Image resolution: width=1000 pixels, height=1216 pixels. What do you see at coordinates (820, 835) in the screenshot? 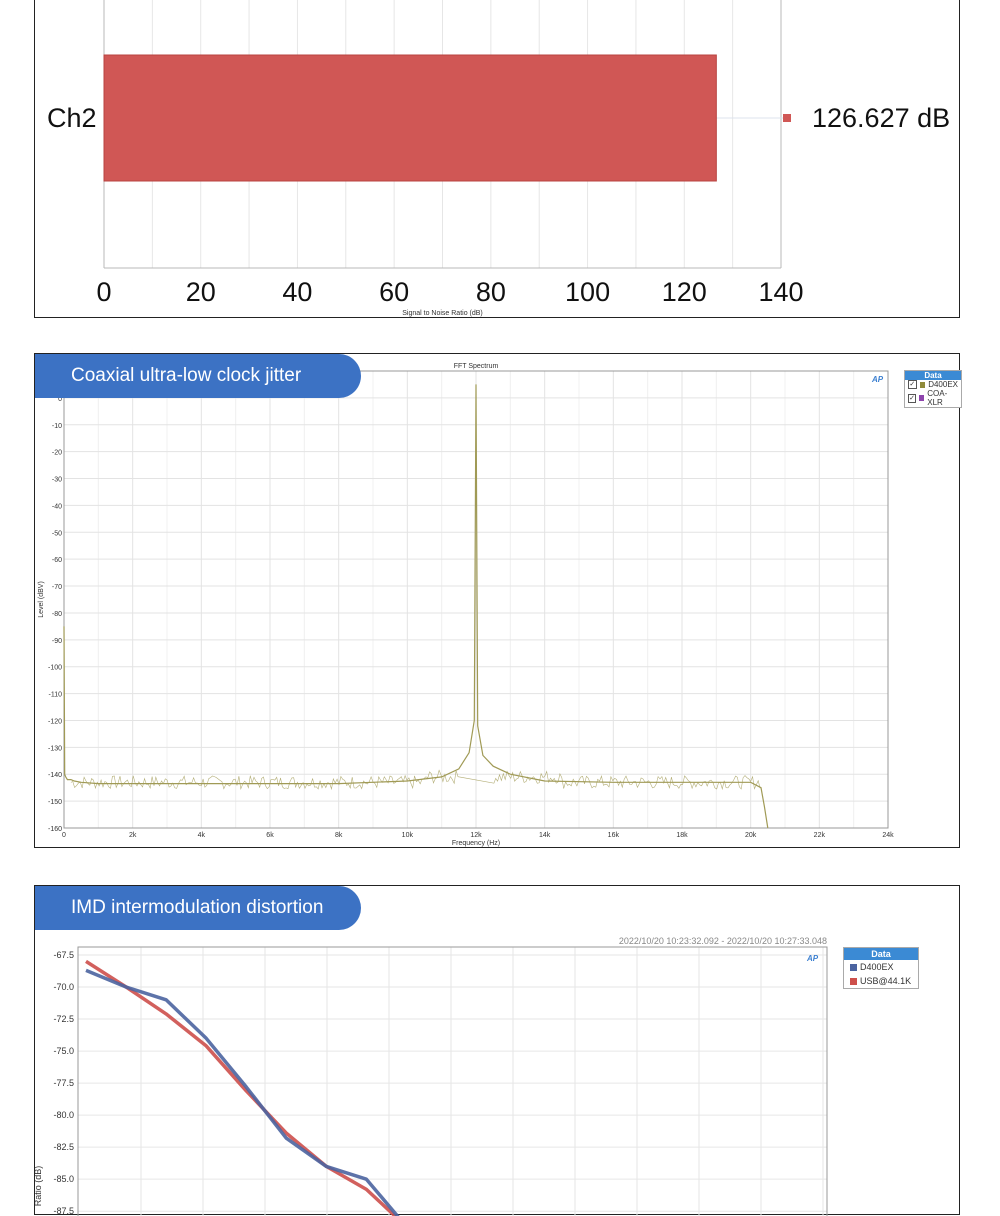
I see `x-tick-label: 22k` at bounding box center [820, 835].